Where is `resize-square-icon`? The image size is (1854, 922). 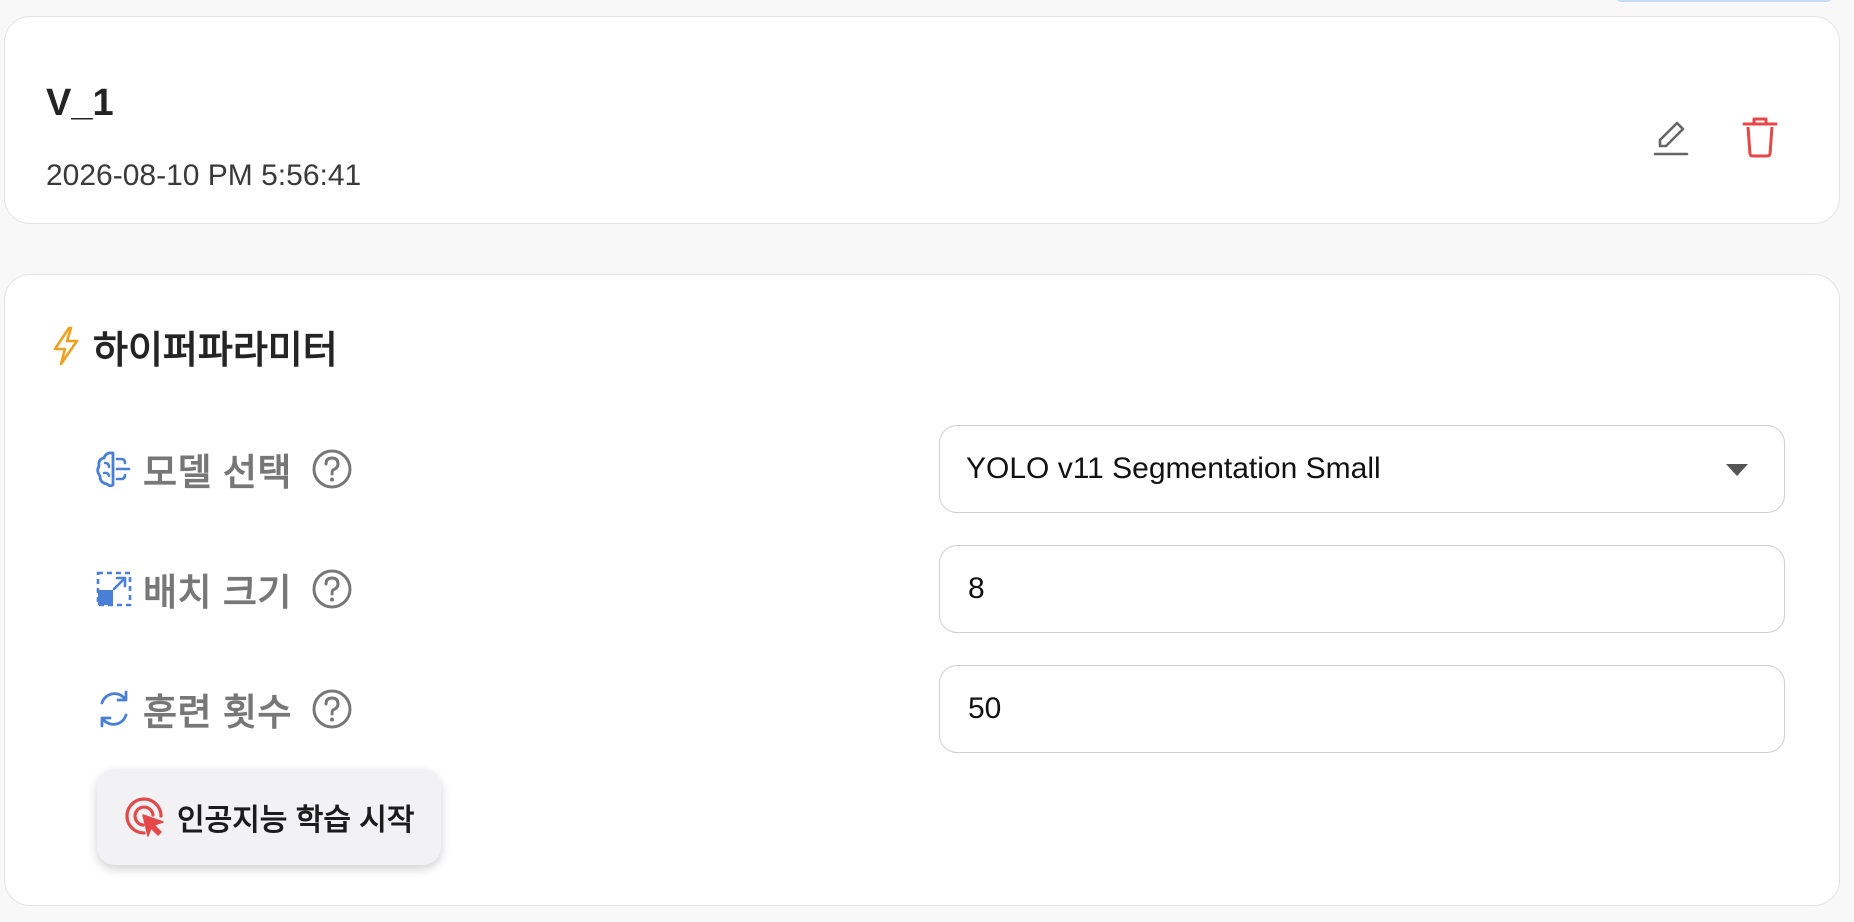 resize-square-icon is located at coordinates (114, 589).